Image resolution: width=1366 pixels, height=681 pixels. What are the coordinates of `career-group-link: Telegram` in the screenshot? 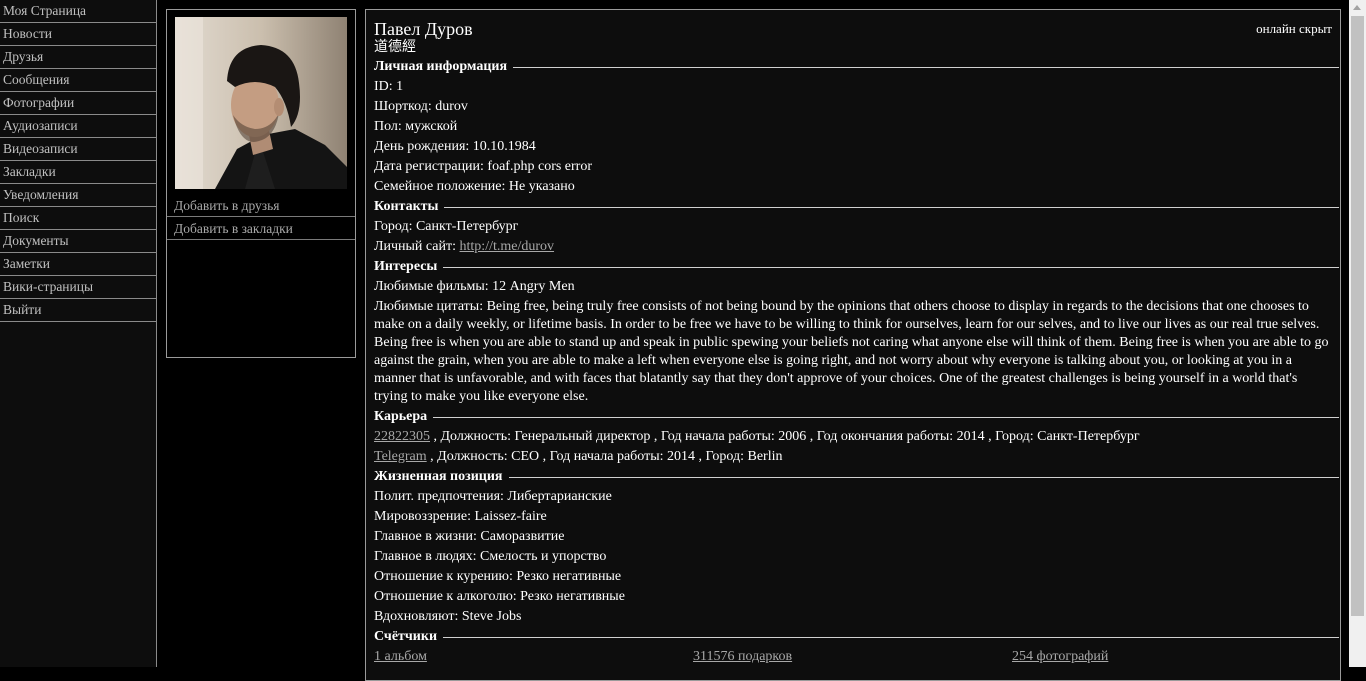 It's located at (400, 456).